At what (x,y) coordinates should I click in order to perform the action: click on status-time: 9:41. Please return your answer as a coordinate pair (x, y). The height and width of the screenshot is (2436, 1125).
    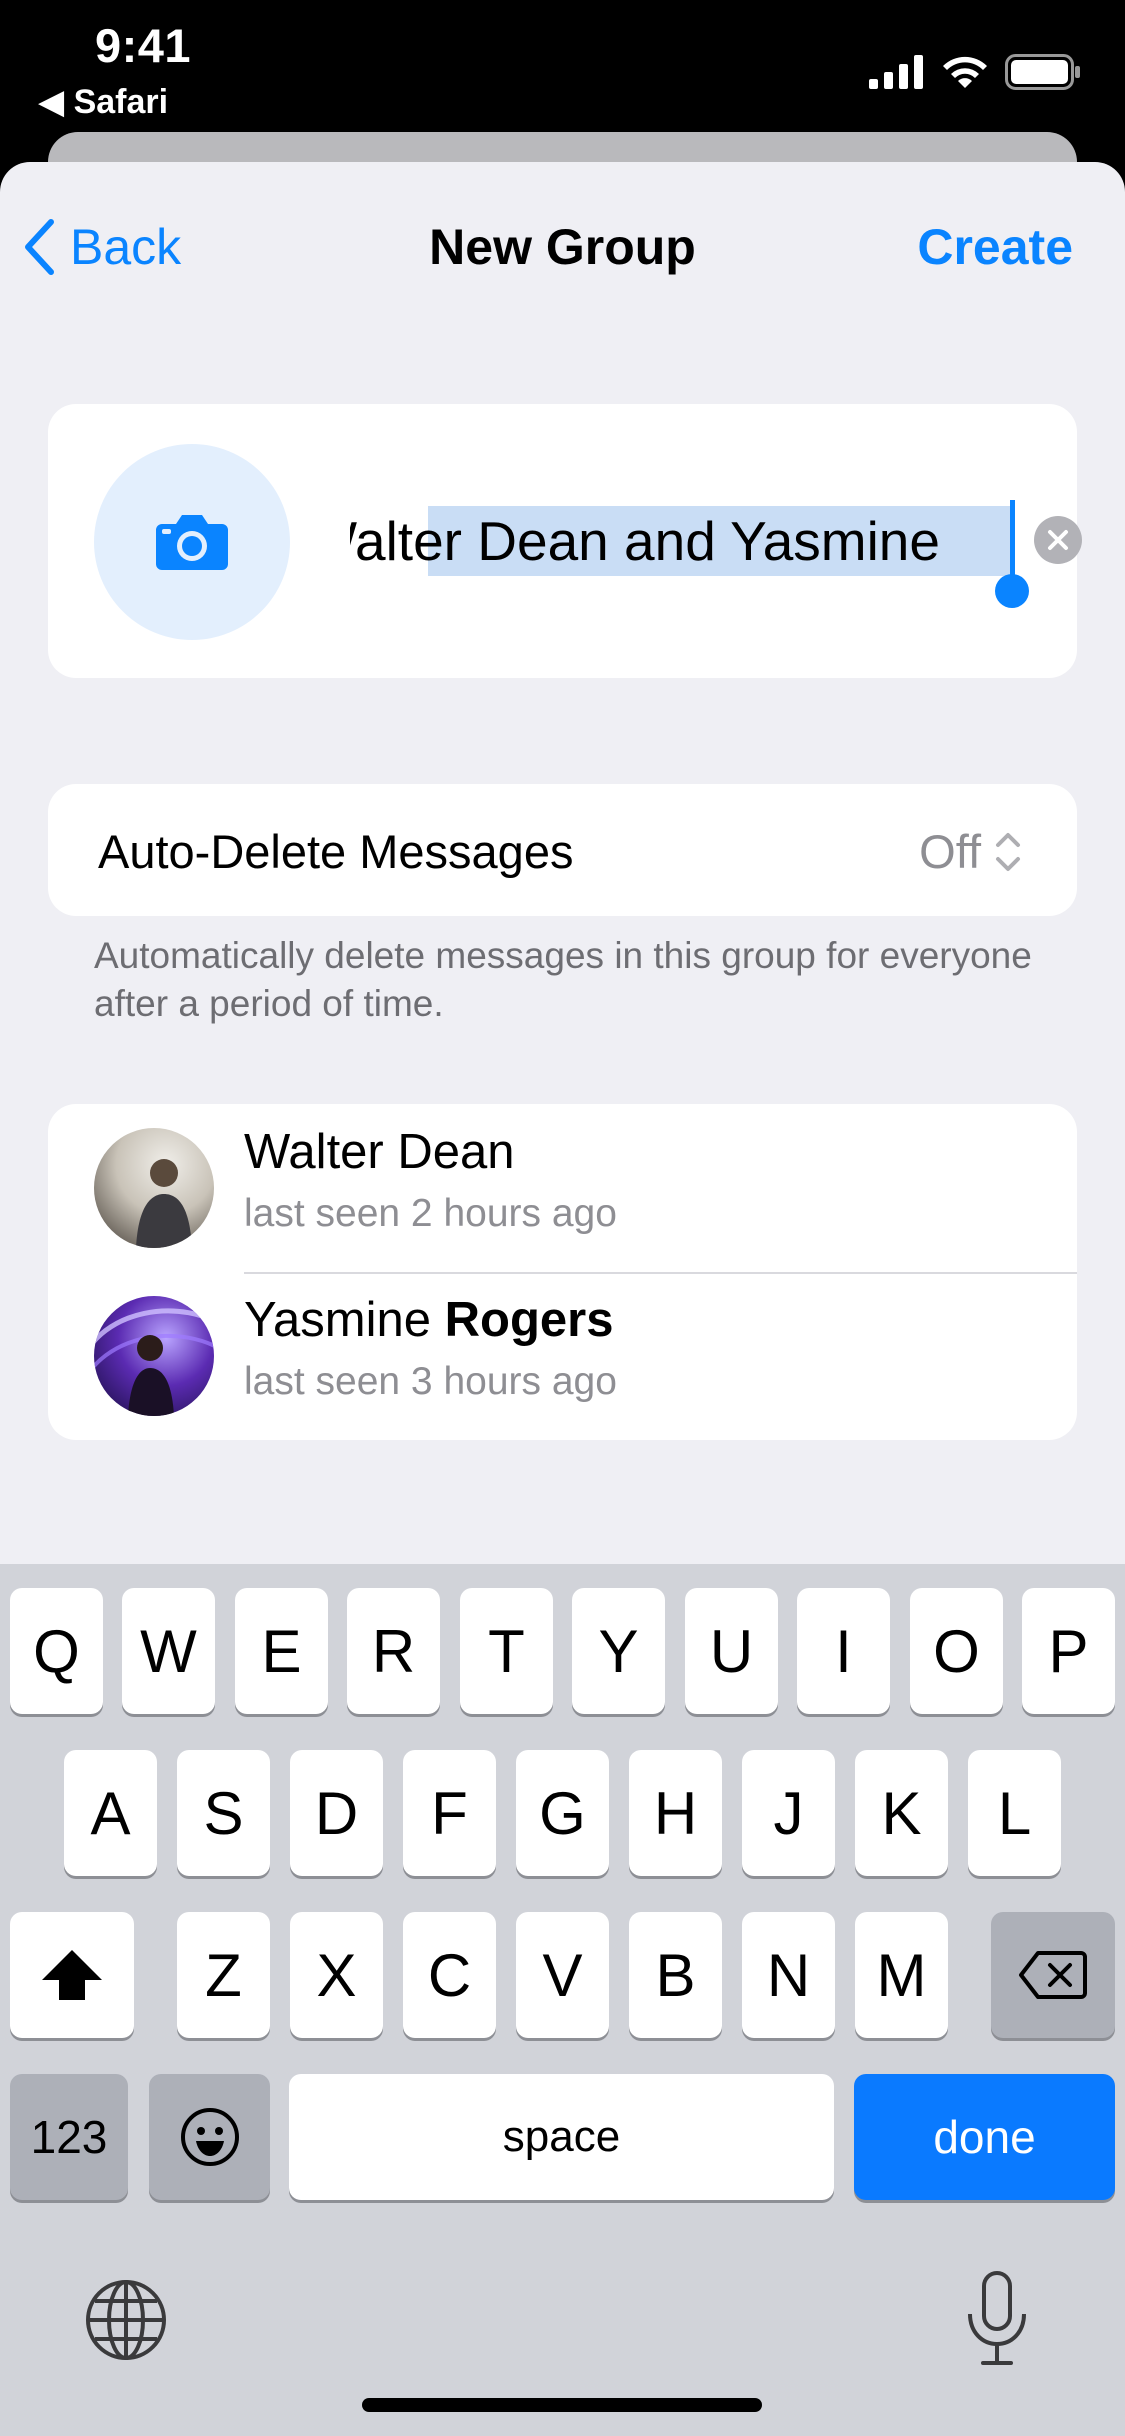
    Looking at the image, I should click on (143, 45).